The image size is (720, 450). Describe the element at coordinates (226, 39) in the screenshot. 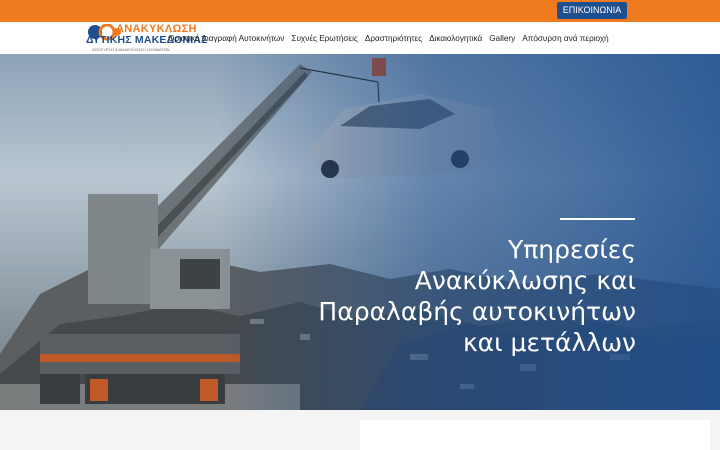

I see `nav-item-permanent-deregistration: Οριστική Διαγραφή Αυτοκινήτων` at that location.